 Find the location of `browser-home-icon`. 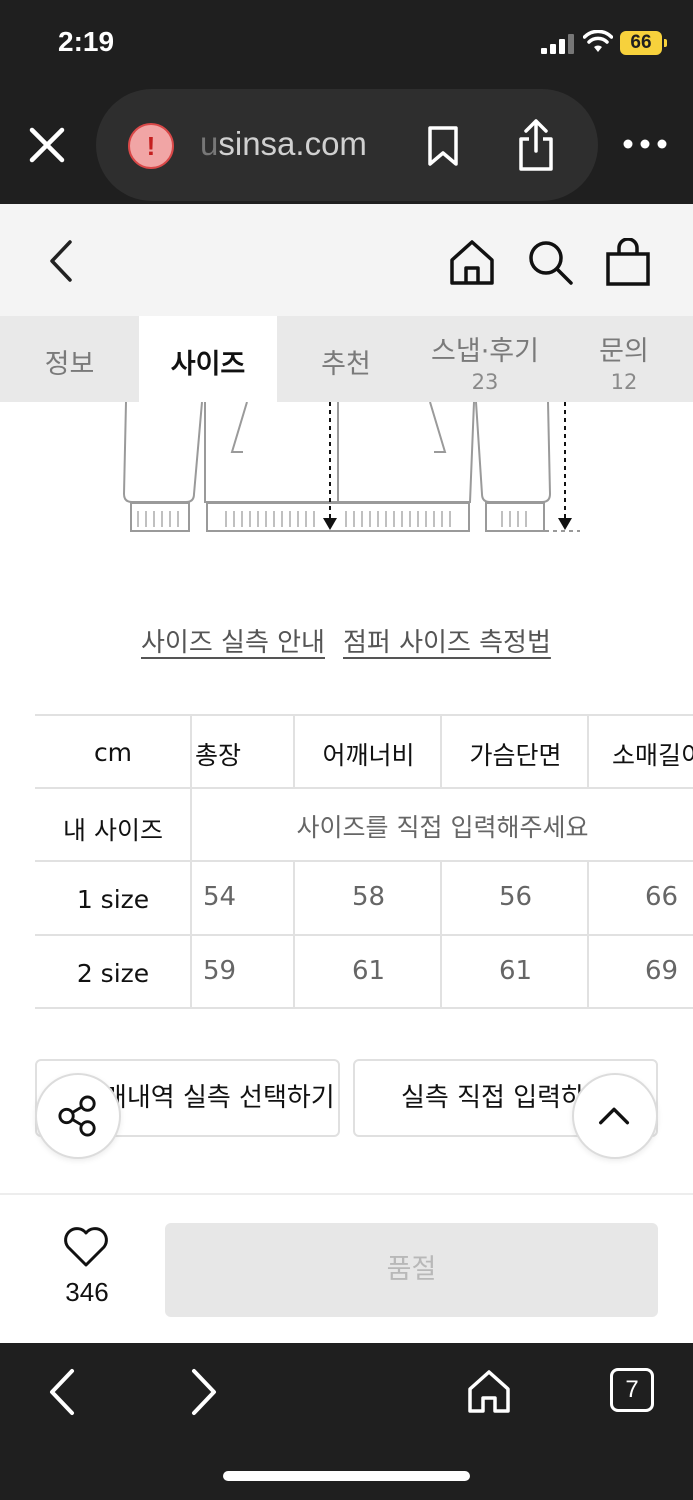

browser-home-icon is located at coordinates (489, 1391).